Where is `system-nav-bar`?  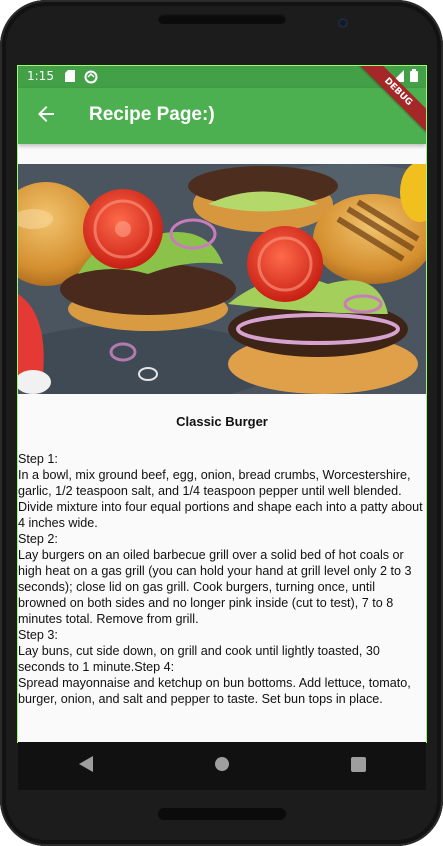
system-nav-bar is located at coordinates (222, 766).